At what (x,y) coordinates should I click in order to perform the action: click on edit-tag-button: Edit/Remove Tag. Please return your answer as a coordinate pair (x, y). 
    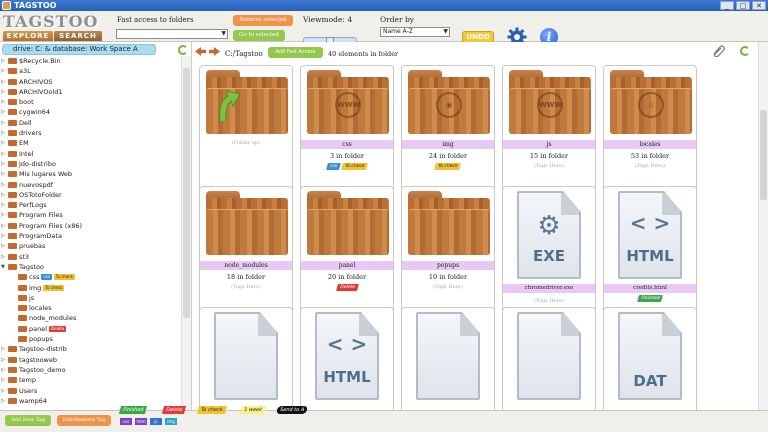
    Looking at the image, I should click on (84, 420).